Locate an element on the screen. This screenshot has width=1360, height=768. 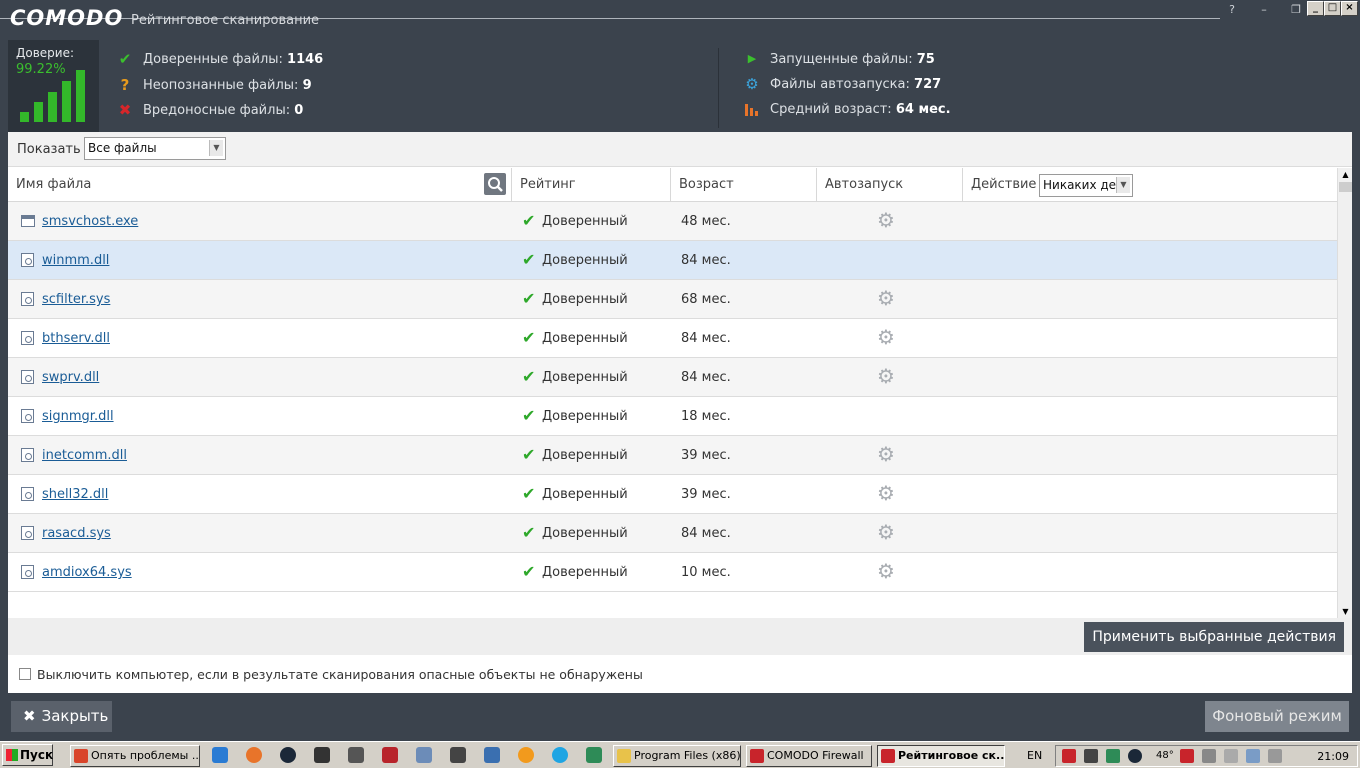
ie-icon is located at coordinates (220, 755).